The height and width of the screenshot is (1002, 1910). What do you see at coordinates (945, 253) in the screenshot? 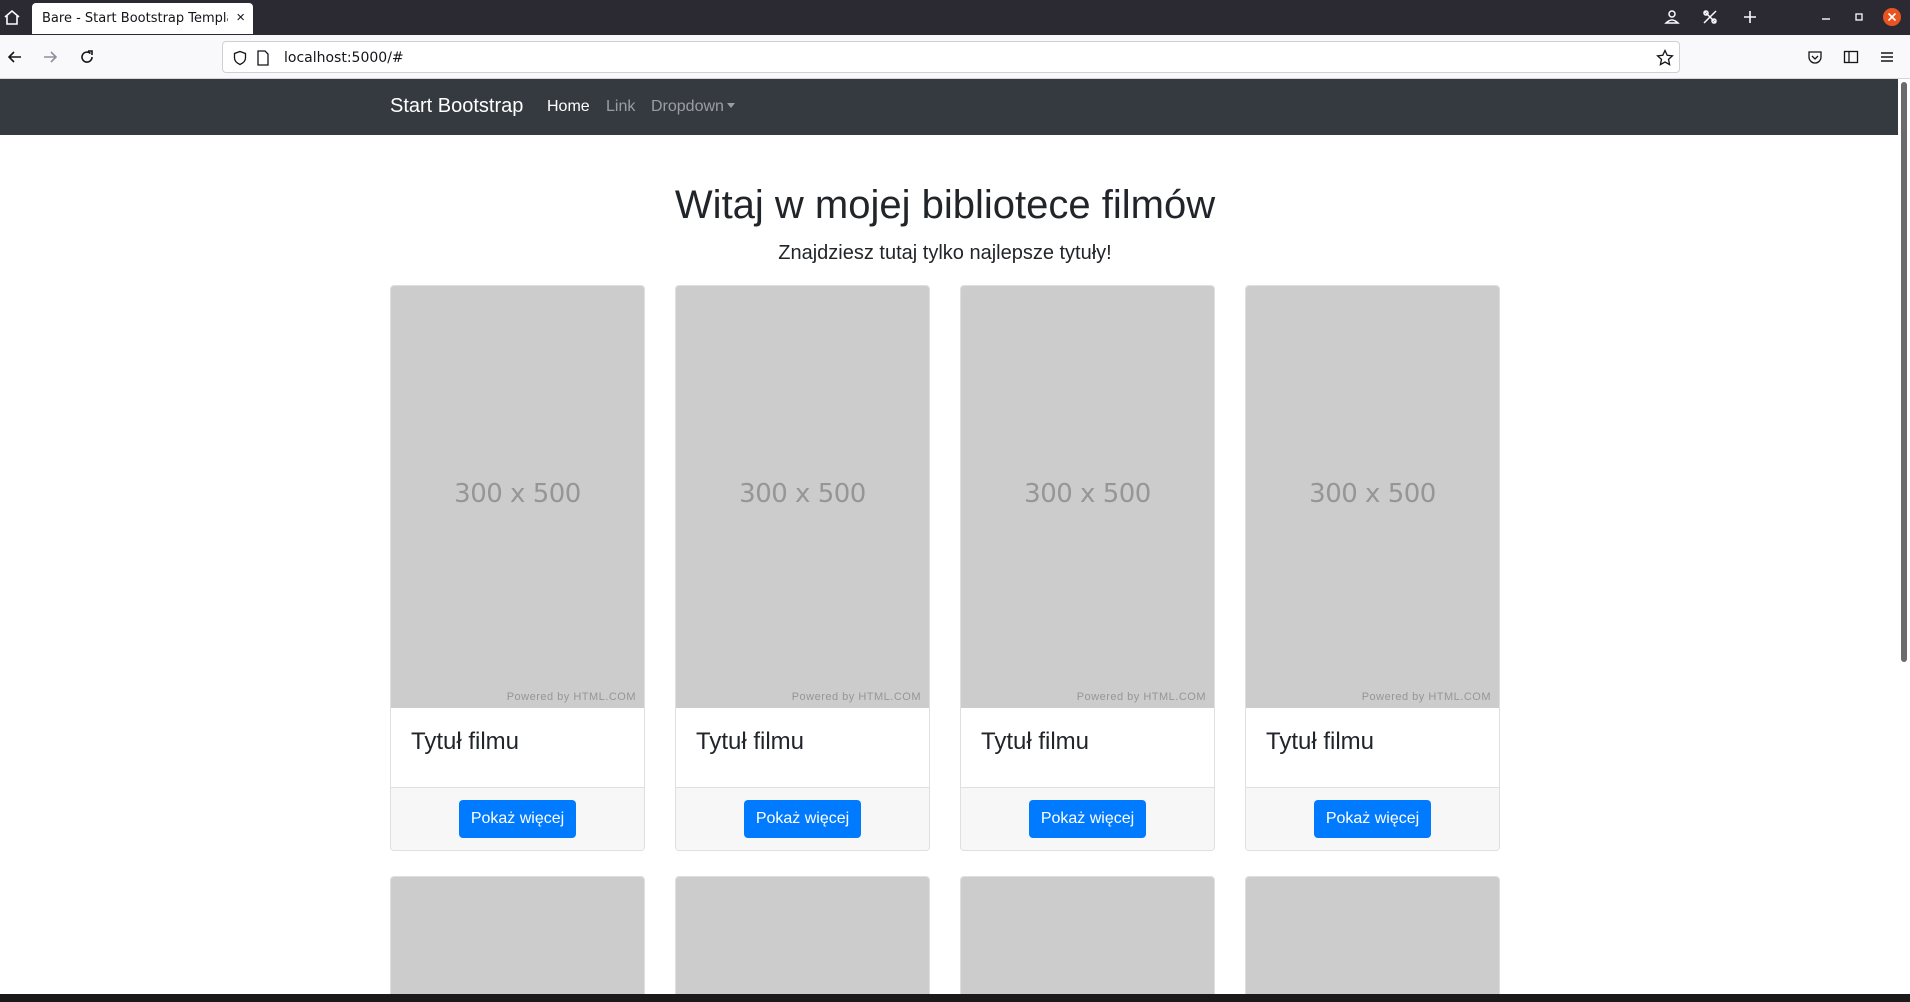
I see `page-subtitle: Znajdziesz tutaj tylko najlepsze tytuły!` at bounding box center [945, 253].